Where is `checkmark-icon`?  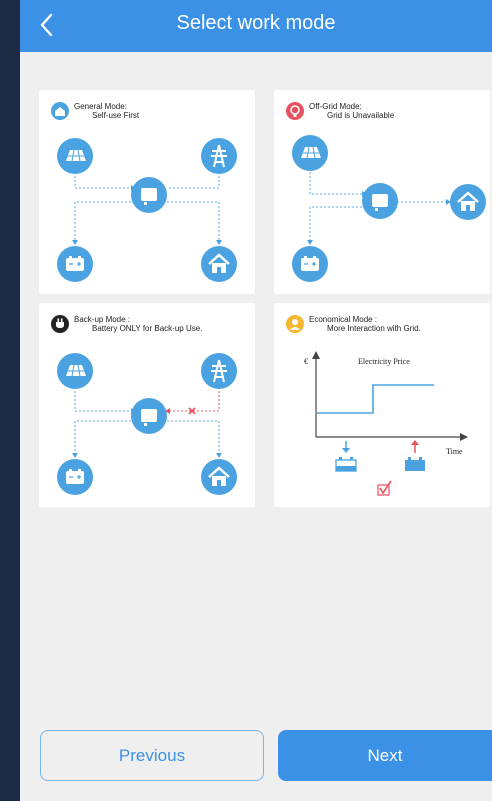
checkmark-icon is located at coordinates (384, 488).